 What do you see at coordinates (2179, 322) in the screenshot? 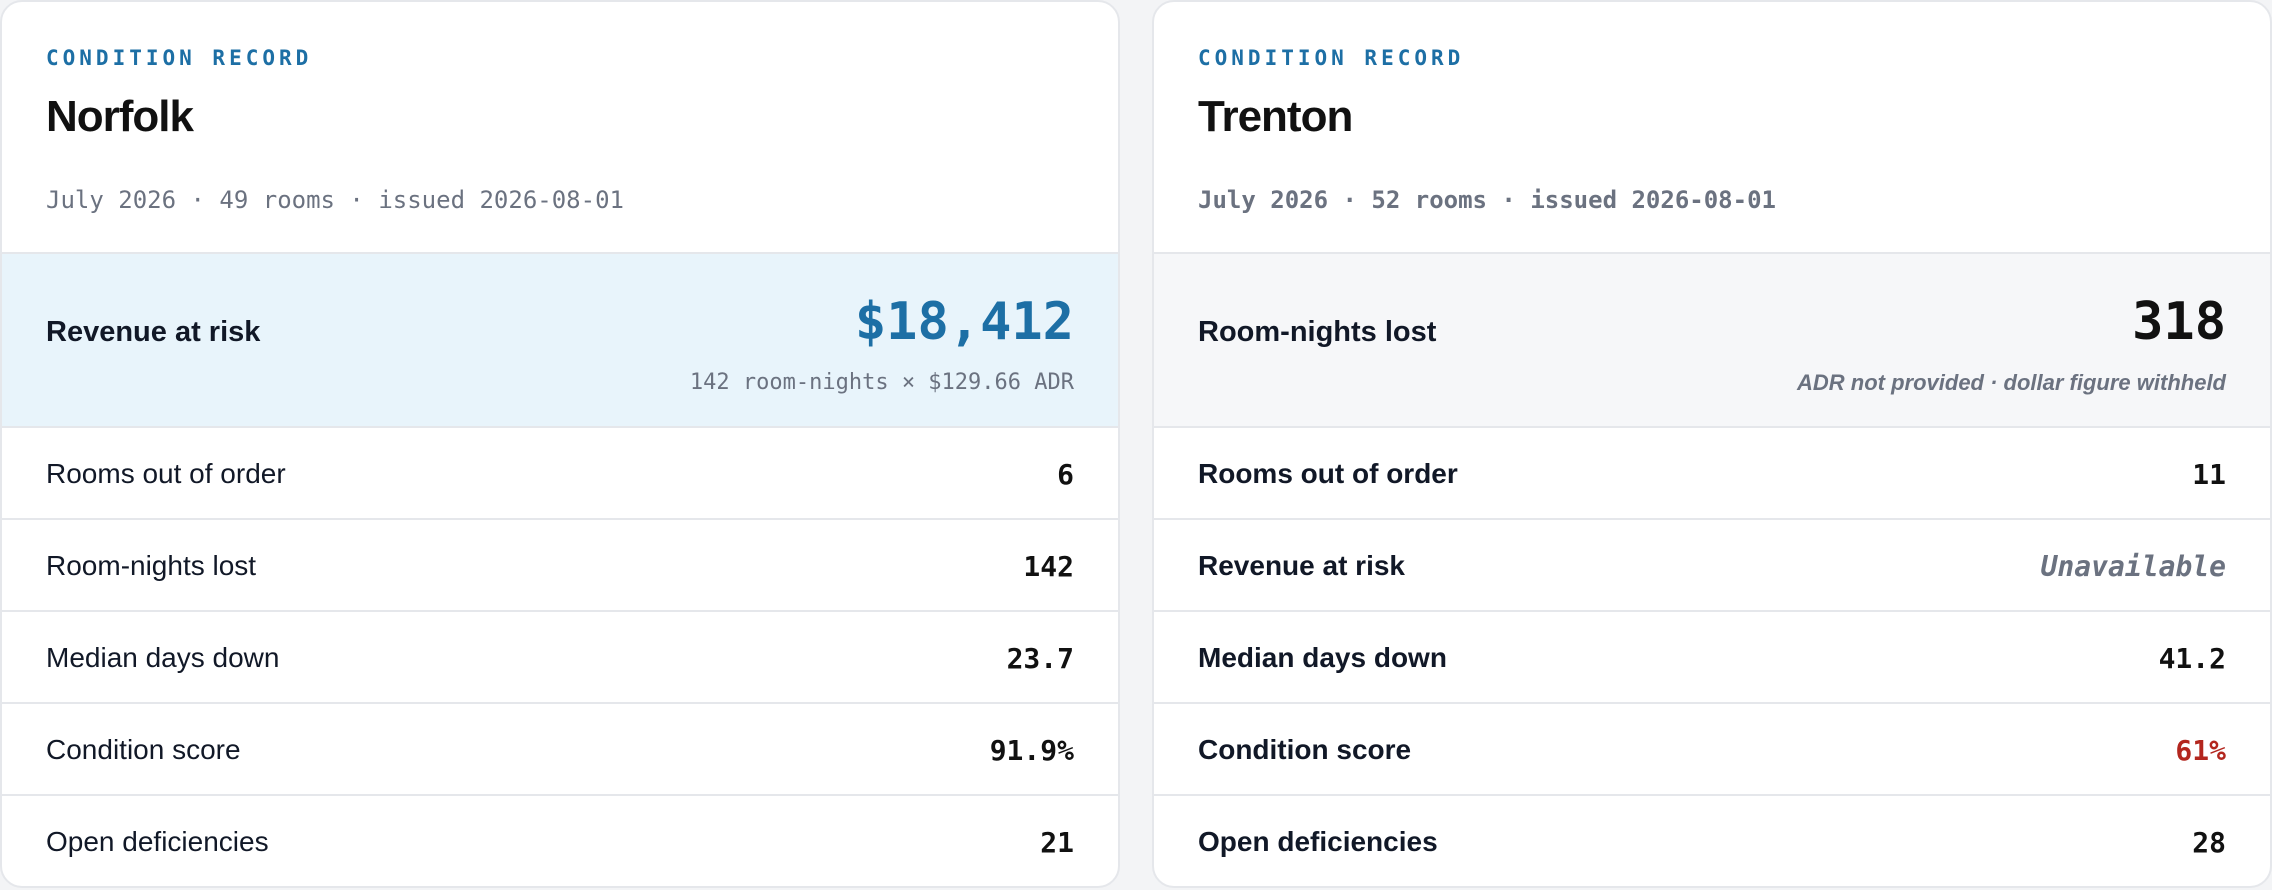
I see `feature-value: 318` at bounding box center [2179, 322].